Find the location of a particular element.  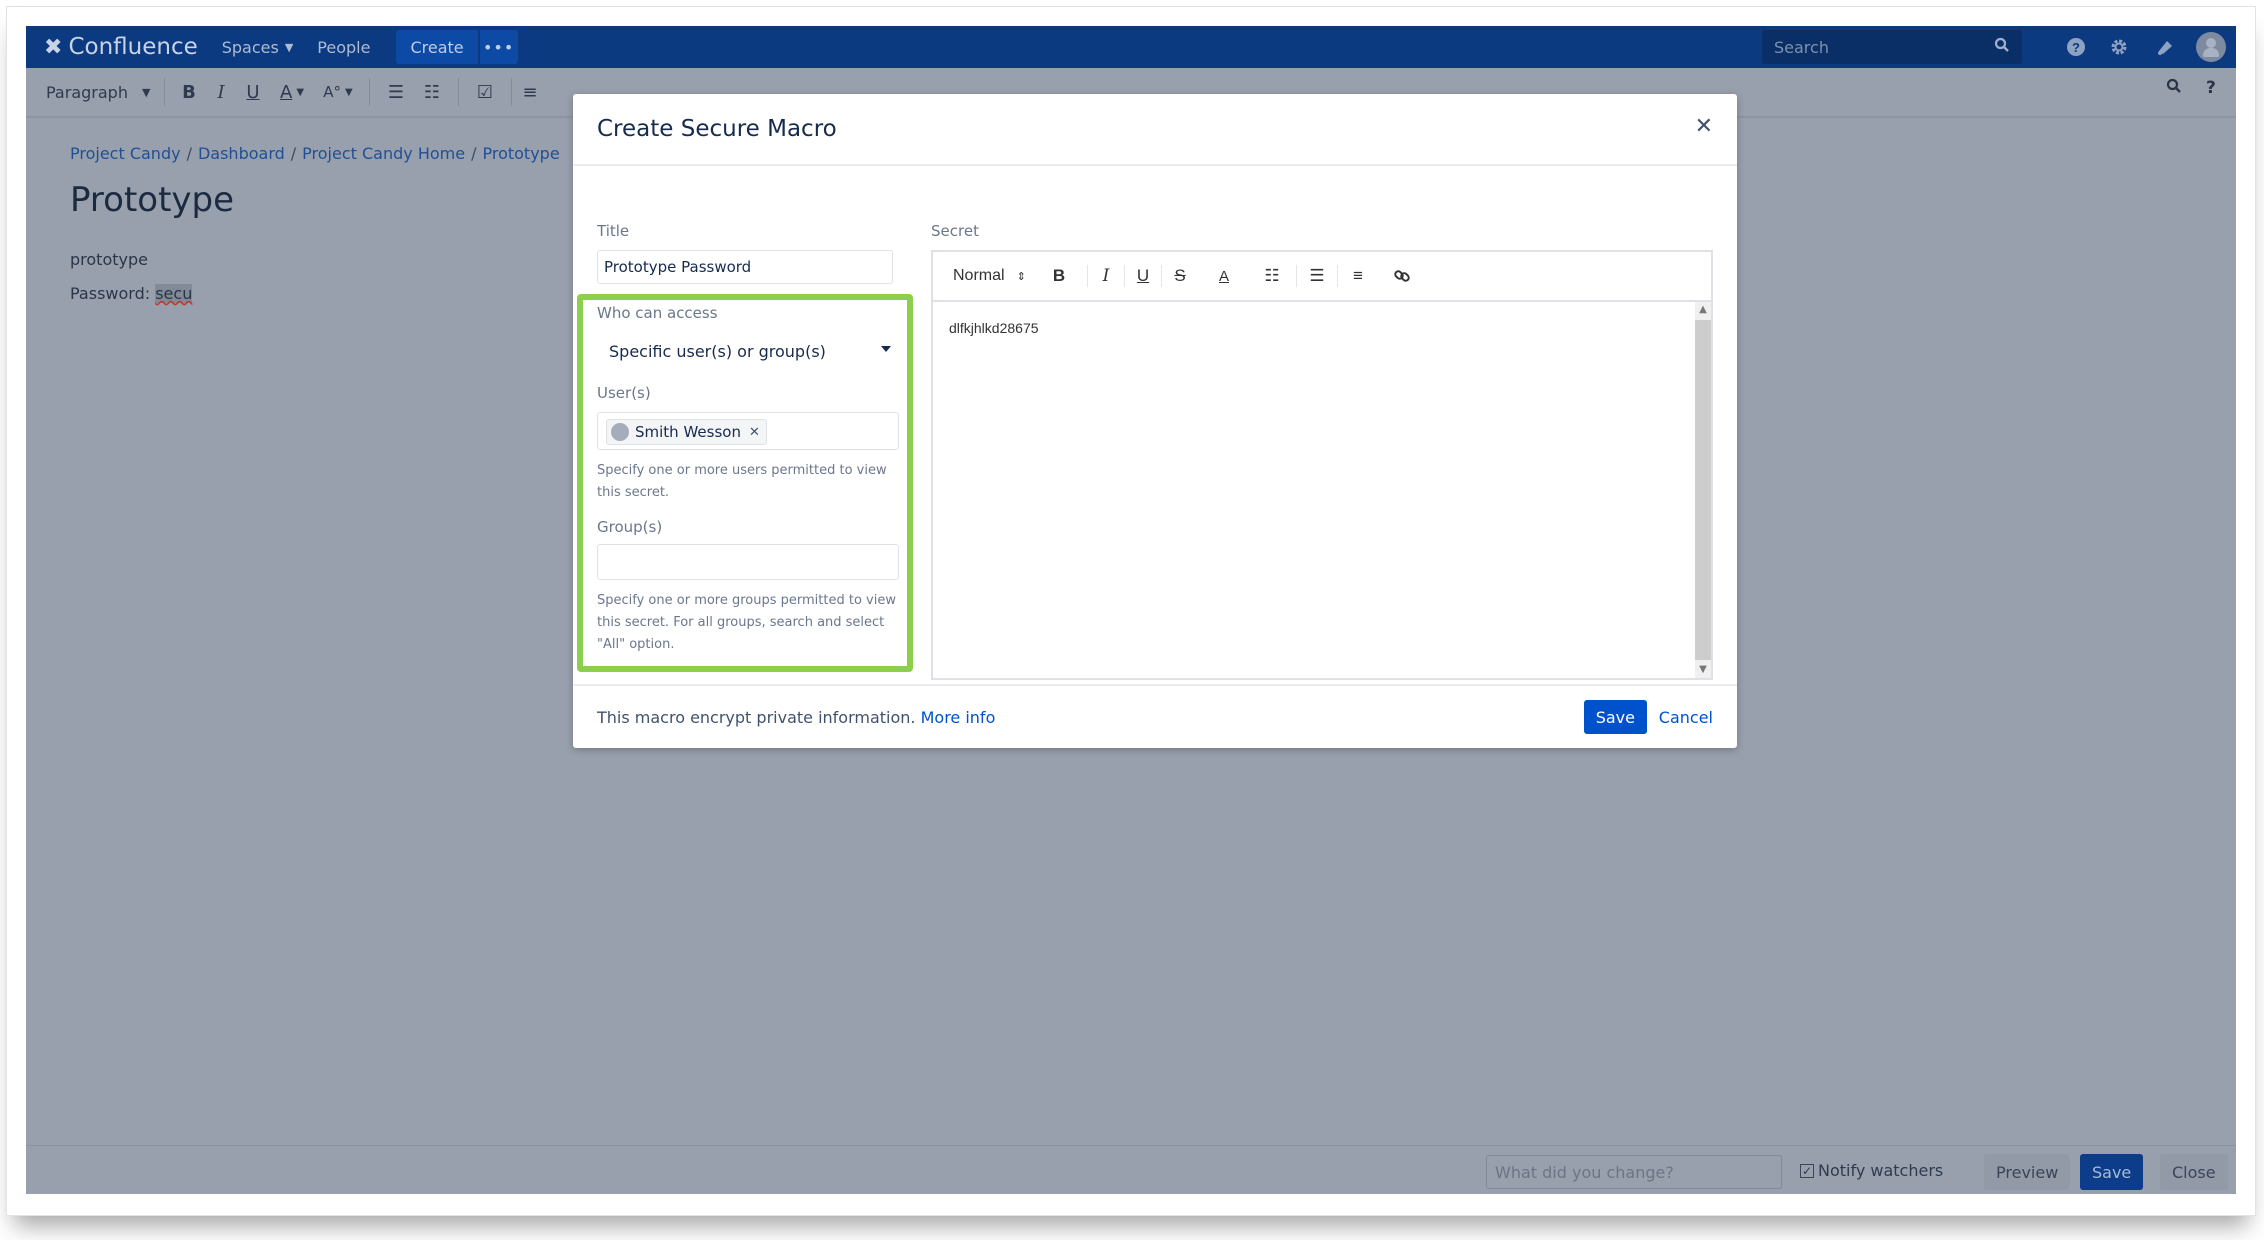

strikethrough-icon: S is located at coordinates (1180, 276).